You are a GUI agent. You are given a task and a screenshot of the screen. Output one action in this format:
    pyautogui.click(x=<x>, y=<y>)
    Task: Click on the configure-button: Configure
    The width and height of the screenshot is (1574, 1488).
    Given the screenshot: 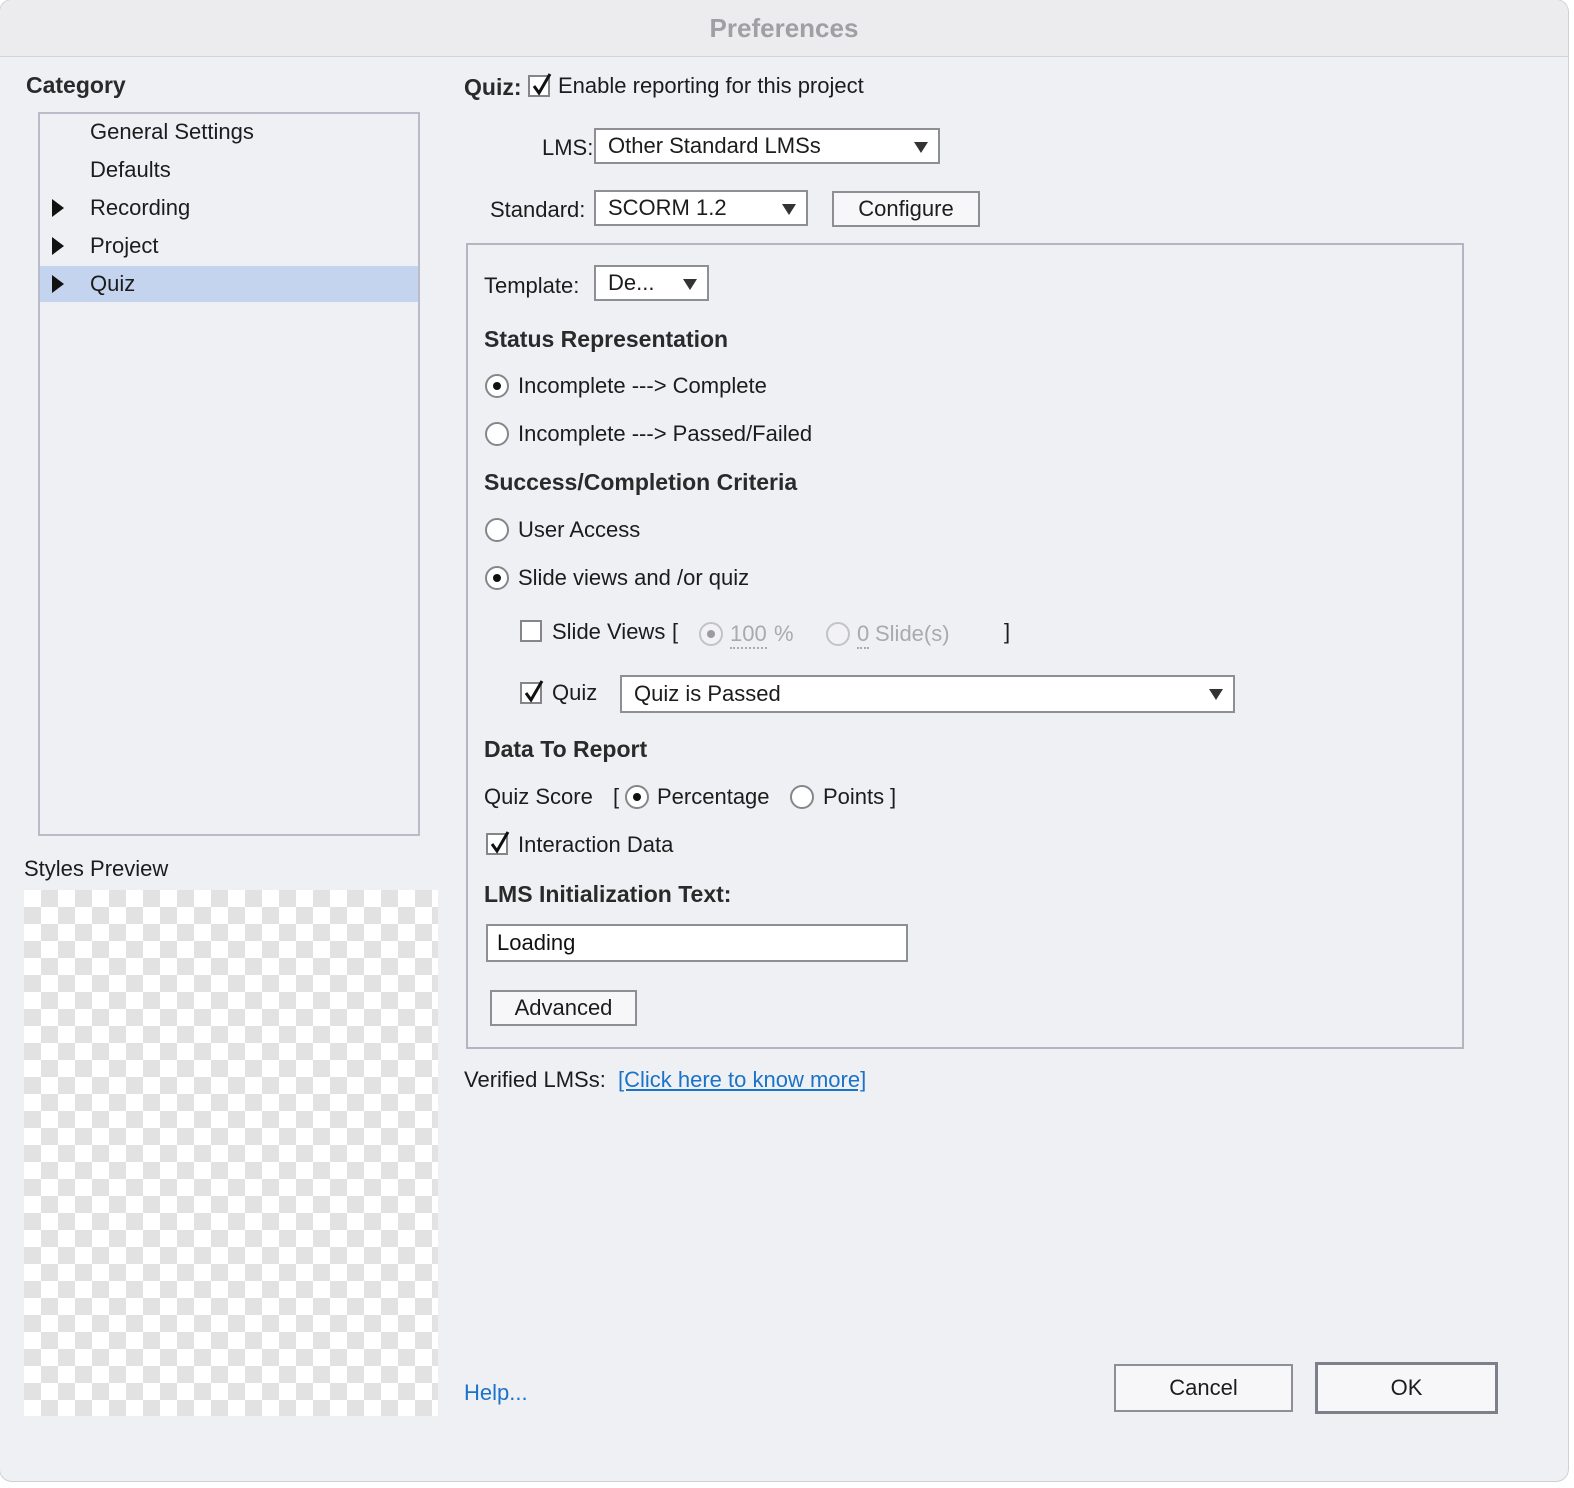 What is the action you would take?
    pyautogui.click(x=906, y=209)
    